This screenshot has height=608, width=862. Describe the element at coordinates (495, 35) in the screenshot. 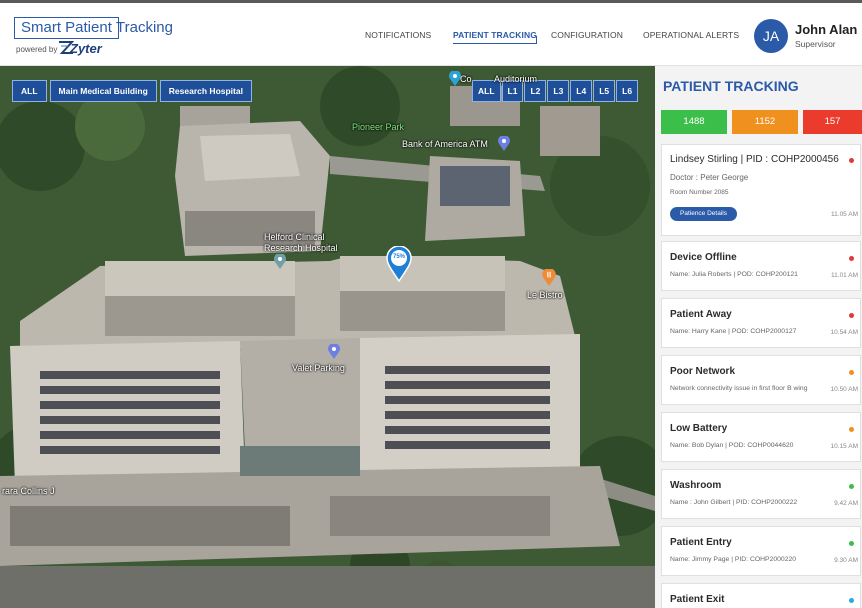

I see `nav-patient-tracking: PATIENT TRACKING` at that location.